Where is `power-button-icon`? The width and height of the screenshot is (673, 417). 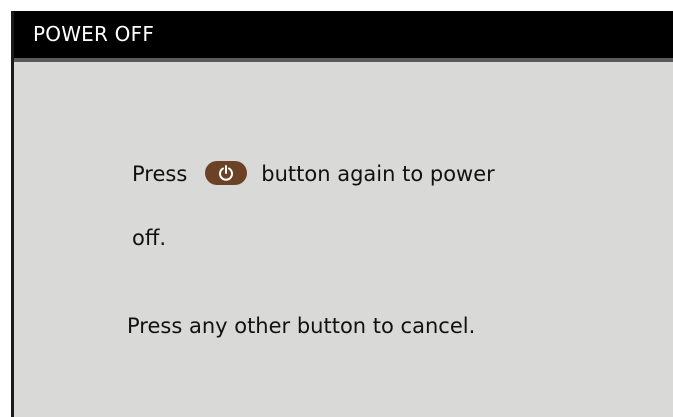 power-button-icon is located at coordinates (226, 173).